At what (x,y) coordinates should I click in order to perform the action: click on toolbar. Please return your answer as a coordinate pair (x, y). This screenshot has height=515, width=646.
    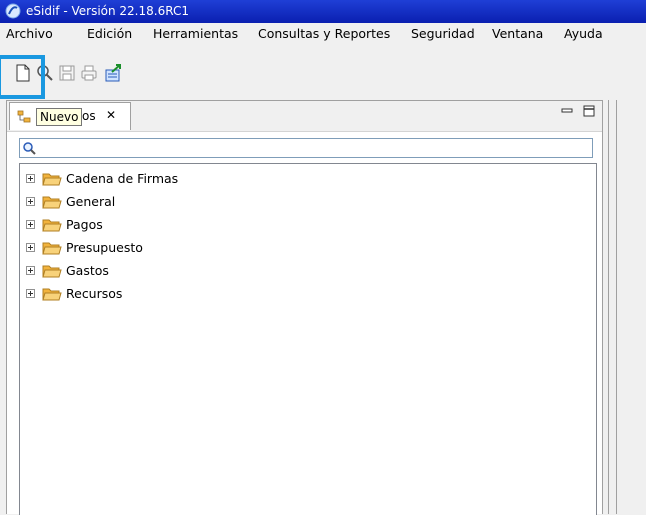
    Looking at the image, I should click on (323, 72).